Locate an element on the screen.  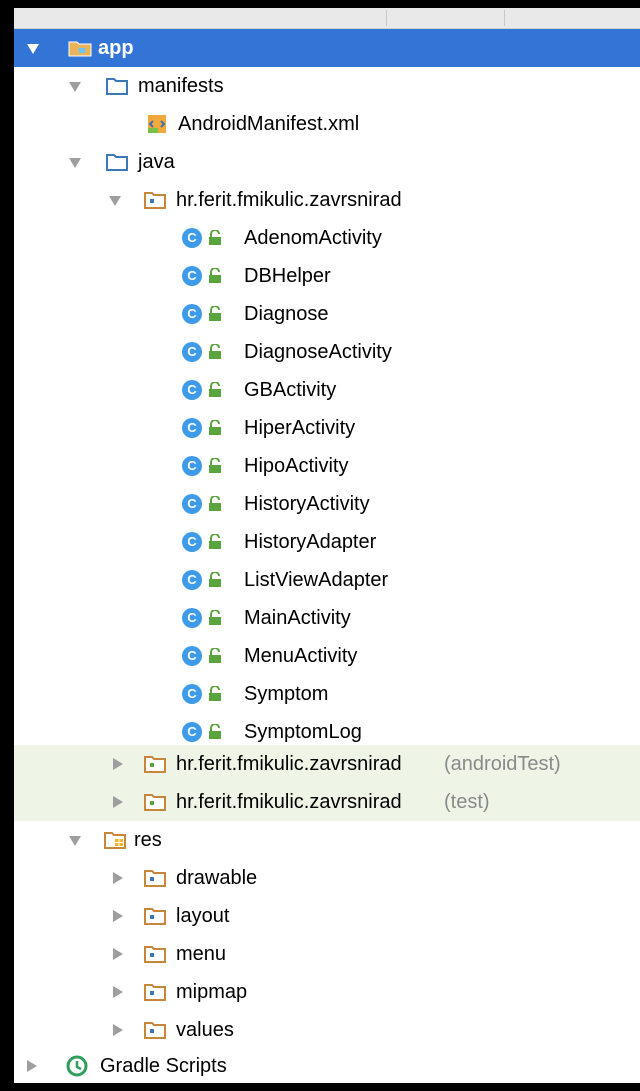
tree-node-class: C HipoActivity is located at coordinates (327, 466).